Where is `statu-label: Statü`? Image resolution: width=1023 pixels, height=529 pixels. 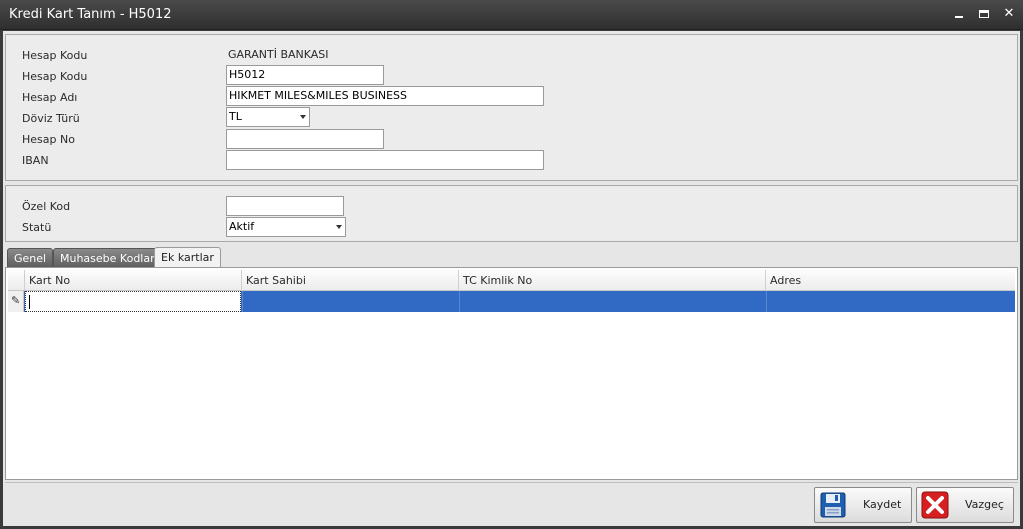 statu-label: Statü is located at coordinates (37, 227).